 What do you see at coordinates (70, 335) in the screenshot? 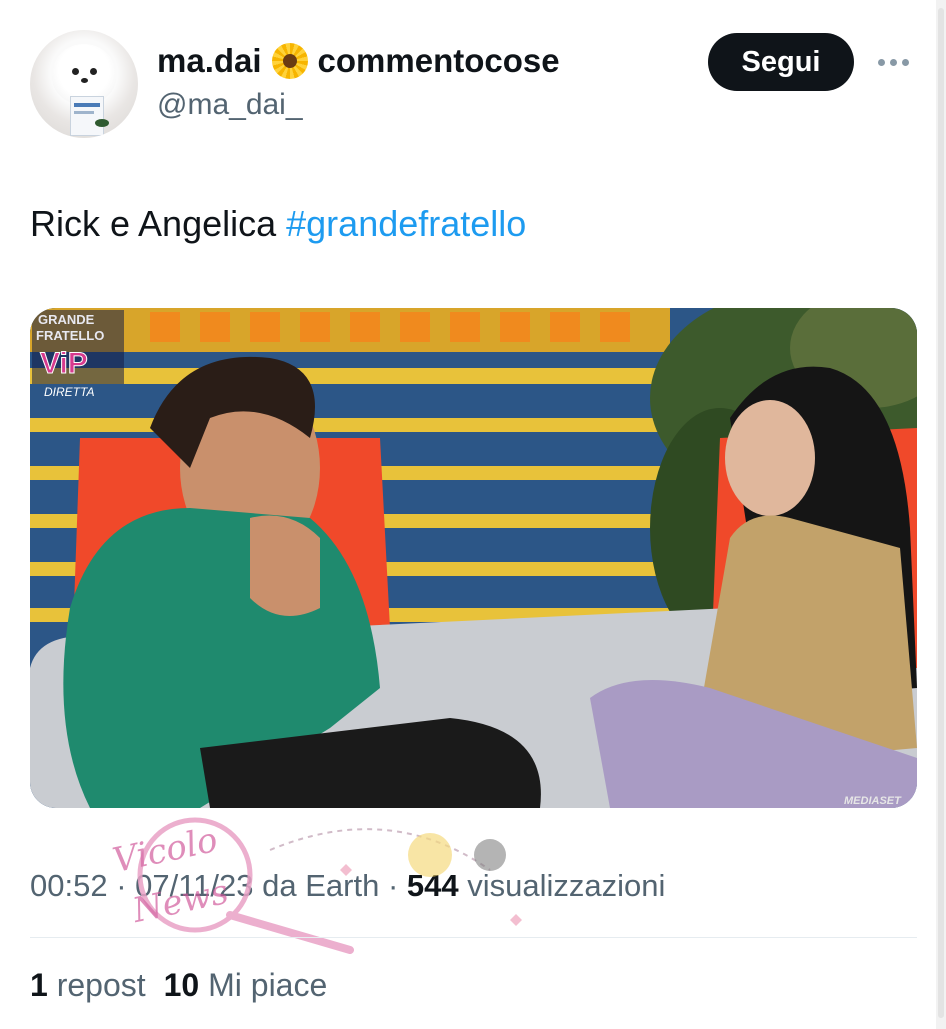
I see `logo-line2: FRATELLO` at bounding box center [70, 335].